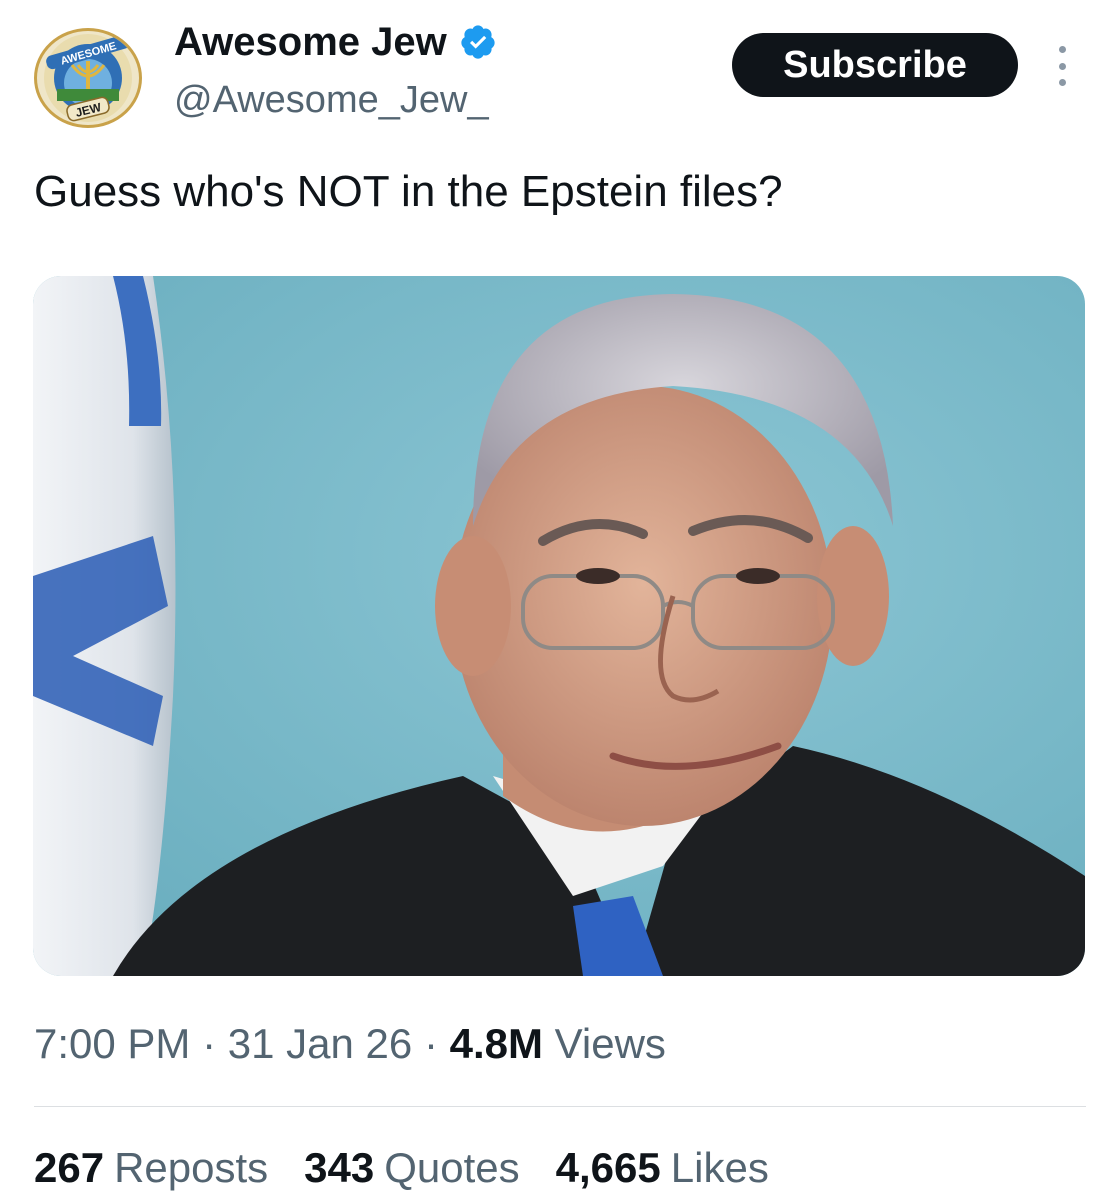  What do you see at coordinates (452, 1167) in the screenshot?
I see `quotes-label: Quotes` at bounding box center [452, 1167].